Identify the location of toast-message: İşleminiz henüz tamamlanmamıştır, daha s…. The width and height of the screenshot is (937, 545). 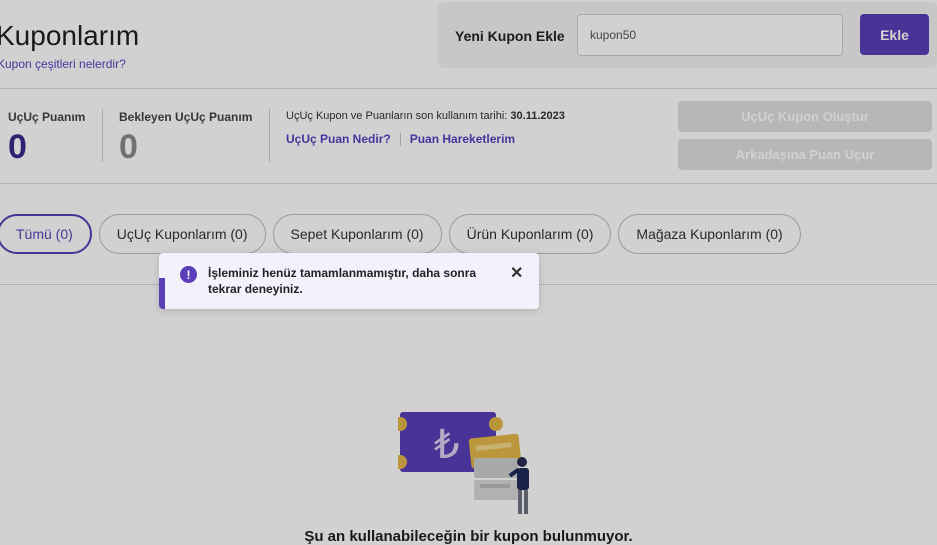
(342, 281).